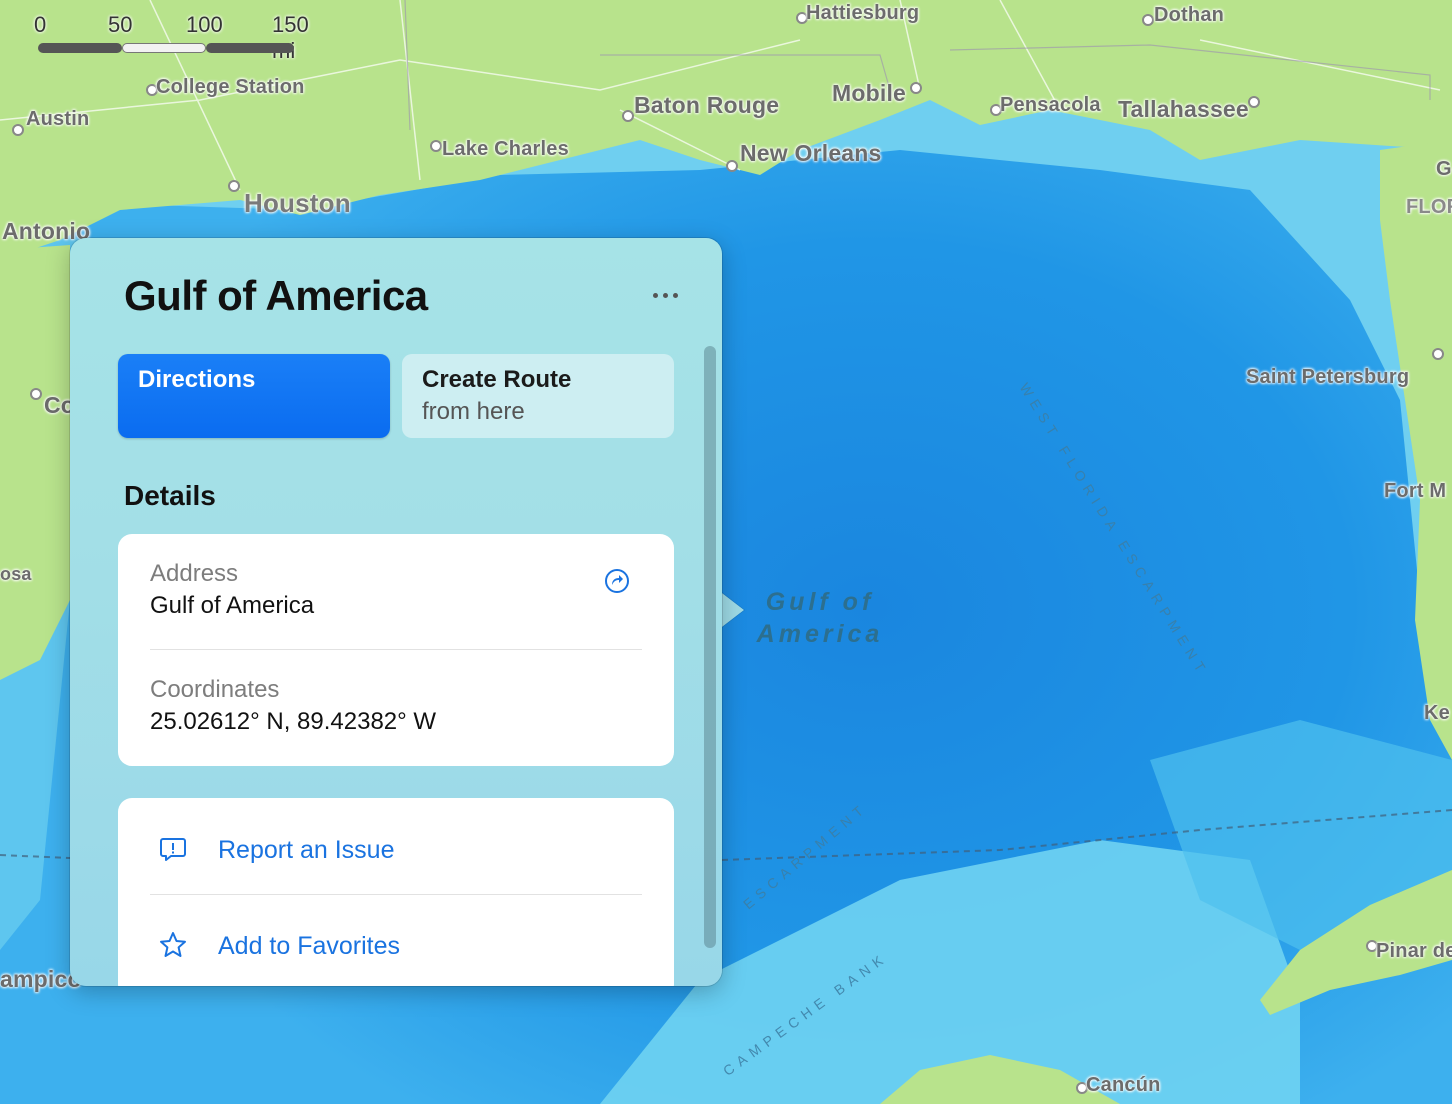 Image resolution: width=1452 pixels, height=1104 pixels. I want to click on address-key: Address, so click(194, 573).